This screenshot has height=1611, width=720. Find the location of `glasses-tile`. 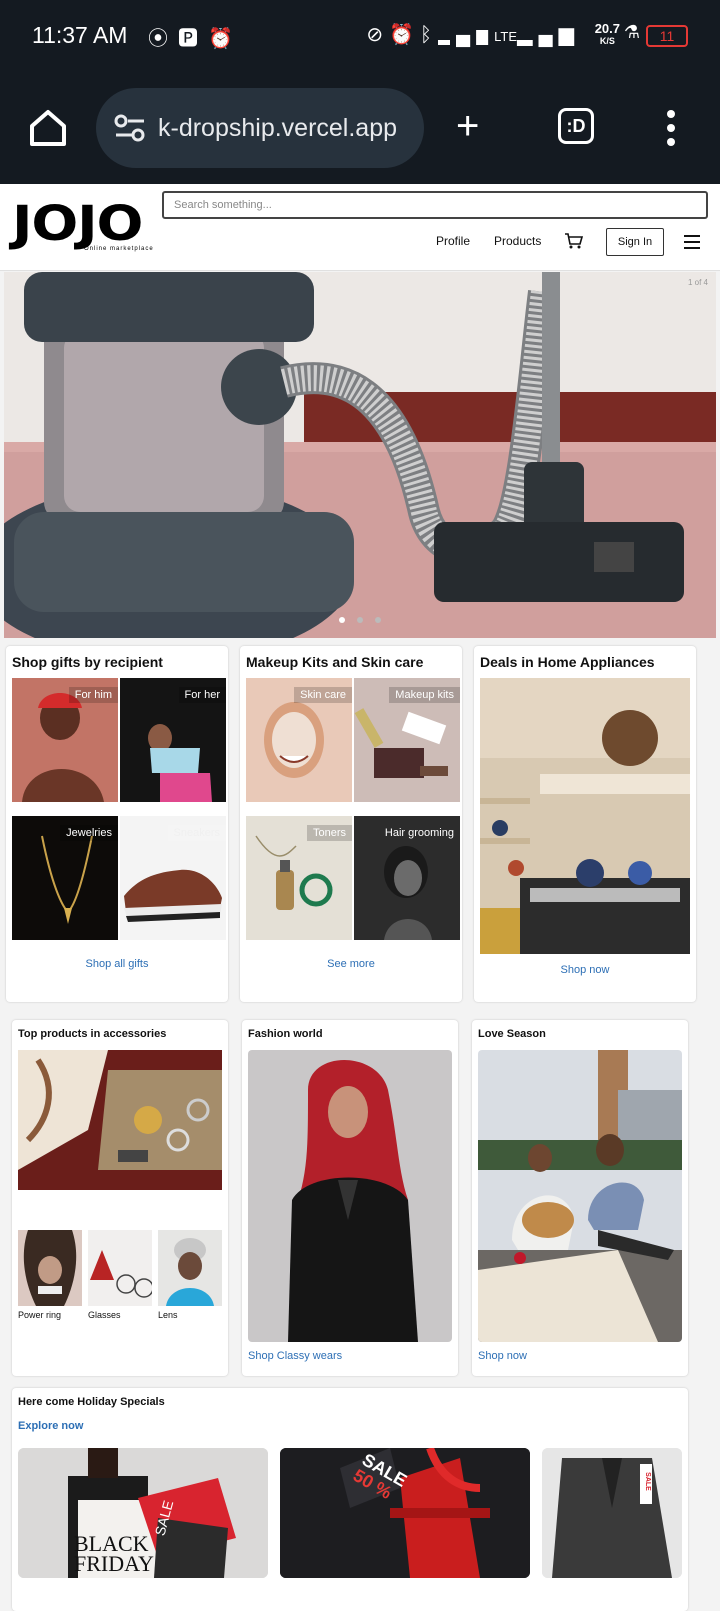

glasses-tile is located at coordinates (120, 1268).